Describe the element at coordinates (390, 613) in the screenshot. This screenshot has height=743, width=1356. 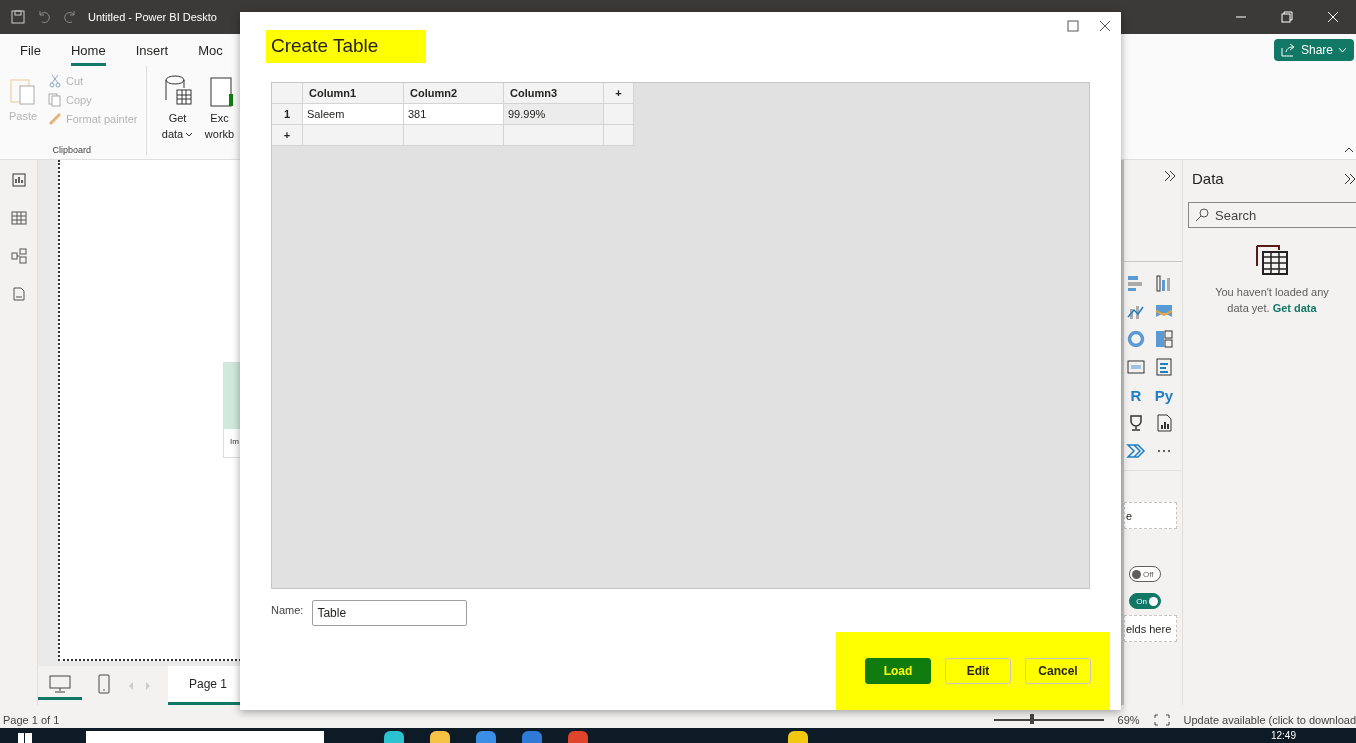
I see `name-field: Table` at that location.